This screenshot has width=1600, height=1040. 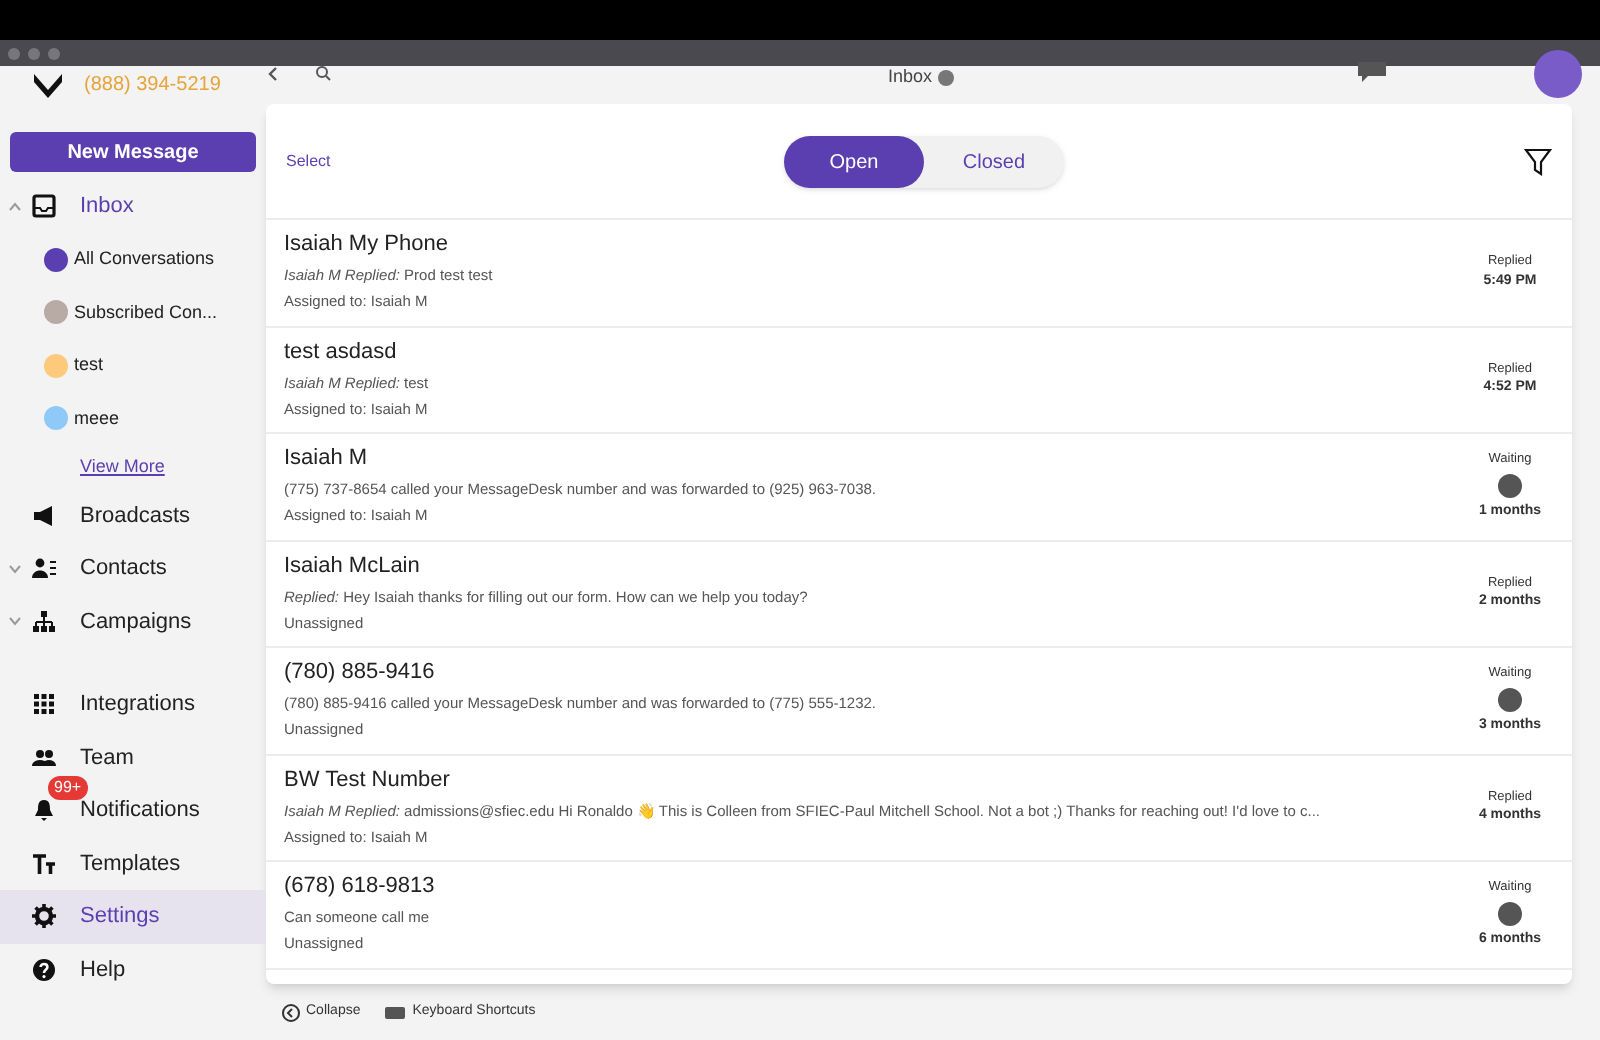 I want to click on status-tab: Closed, so click(x=994, y=162).